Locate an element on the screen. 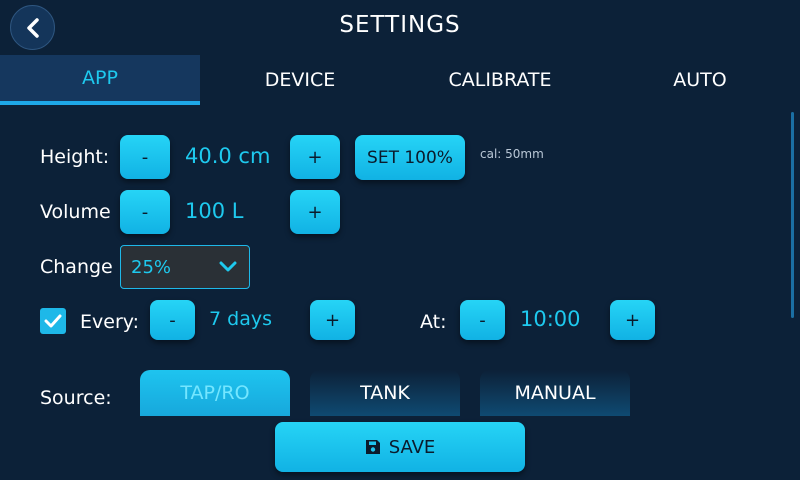  chevron-down-icon is located at coordinates (228, 266).